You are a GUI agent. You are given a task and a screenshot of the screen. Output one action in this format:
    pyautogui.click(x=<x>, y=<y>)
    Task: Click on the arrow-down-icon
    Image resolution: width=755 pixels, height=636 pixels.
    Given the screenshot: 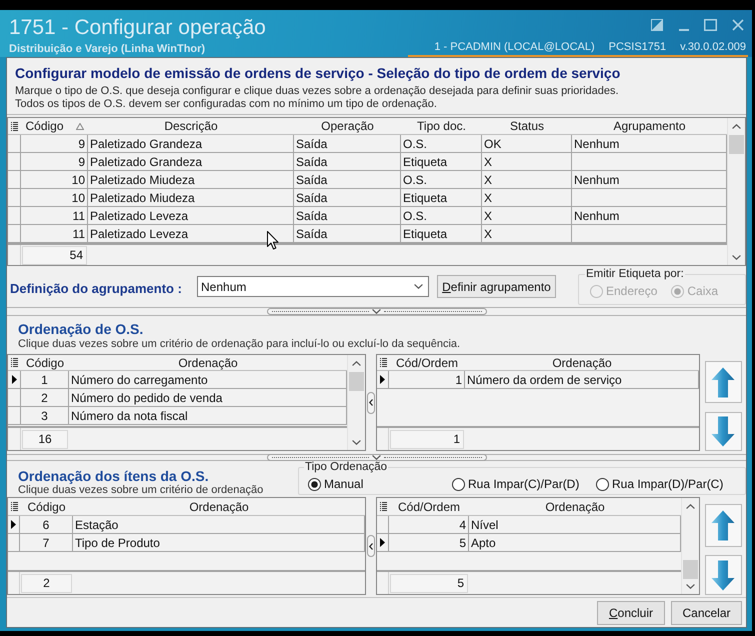 What is the action you would take?
    pyautogui.click(x=723, y=575)
    